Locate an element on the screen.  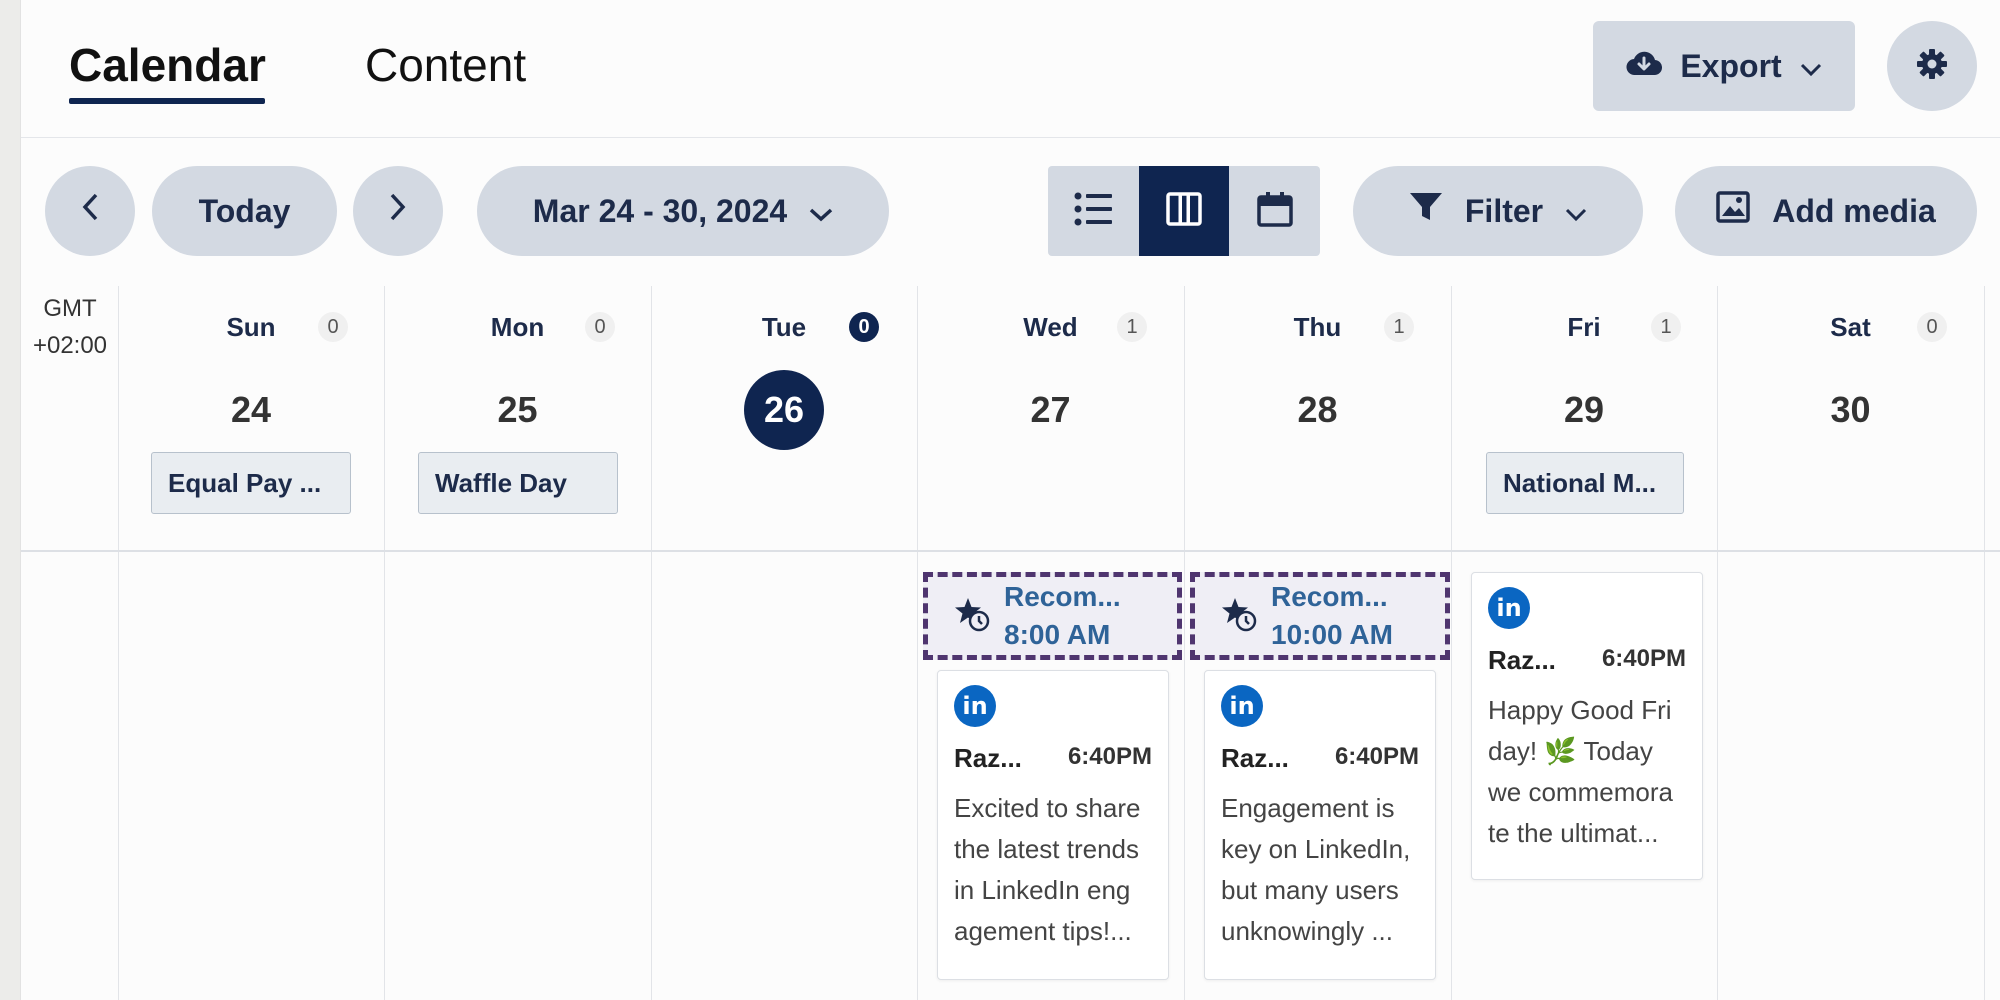
recommended-slot-text: Recom... 10:00 AM is located at coordinates (1332, 616).